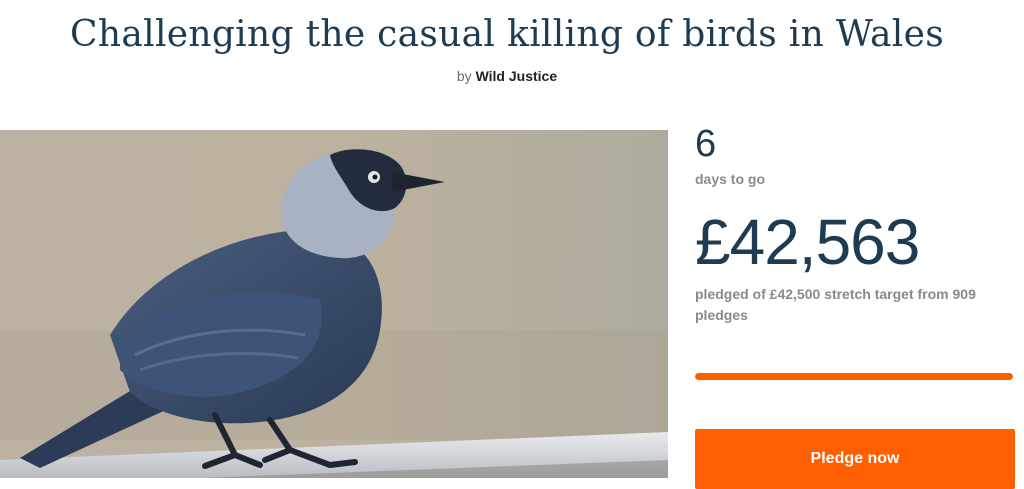  I want to click on funding-progress-fill, so click(854, 376).